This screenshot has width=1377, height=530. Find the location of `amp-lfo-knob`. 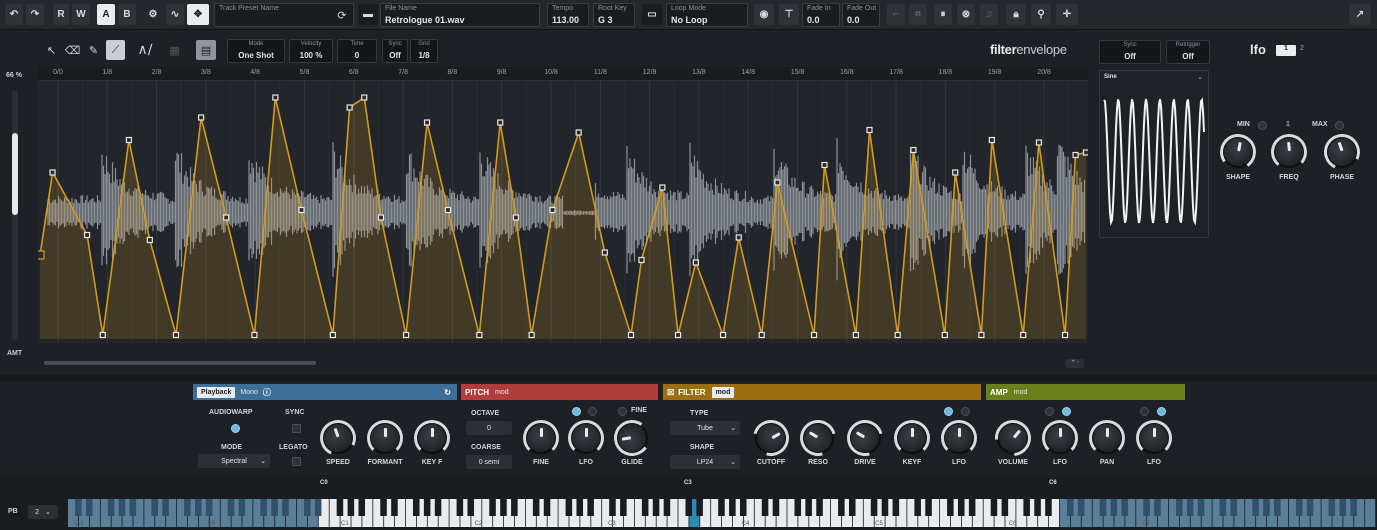

amp-lfo-knob is located at coordinates (1060, 438).